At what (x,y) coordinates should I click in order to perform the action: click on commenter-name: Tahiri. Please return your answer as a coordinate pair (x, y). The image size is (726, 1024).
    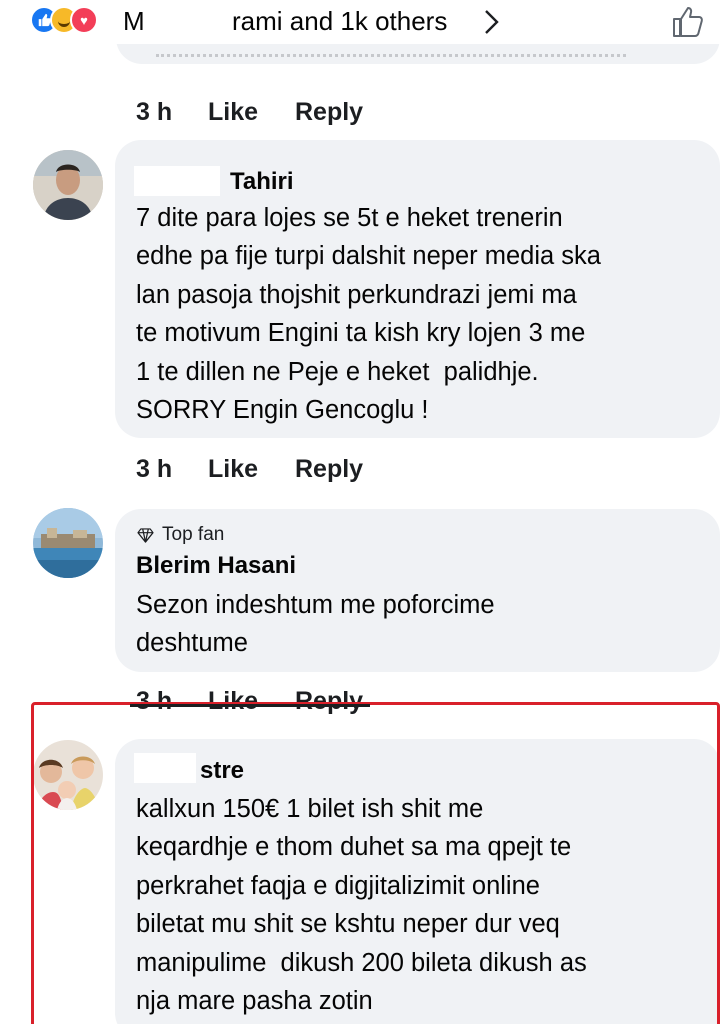
    Looking at the image, I should click on (262, 182).